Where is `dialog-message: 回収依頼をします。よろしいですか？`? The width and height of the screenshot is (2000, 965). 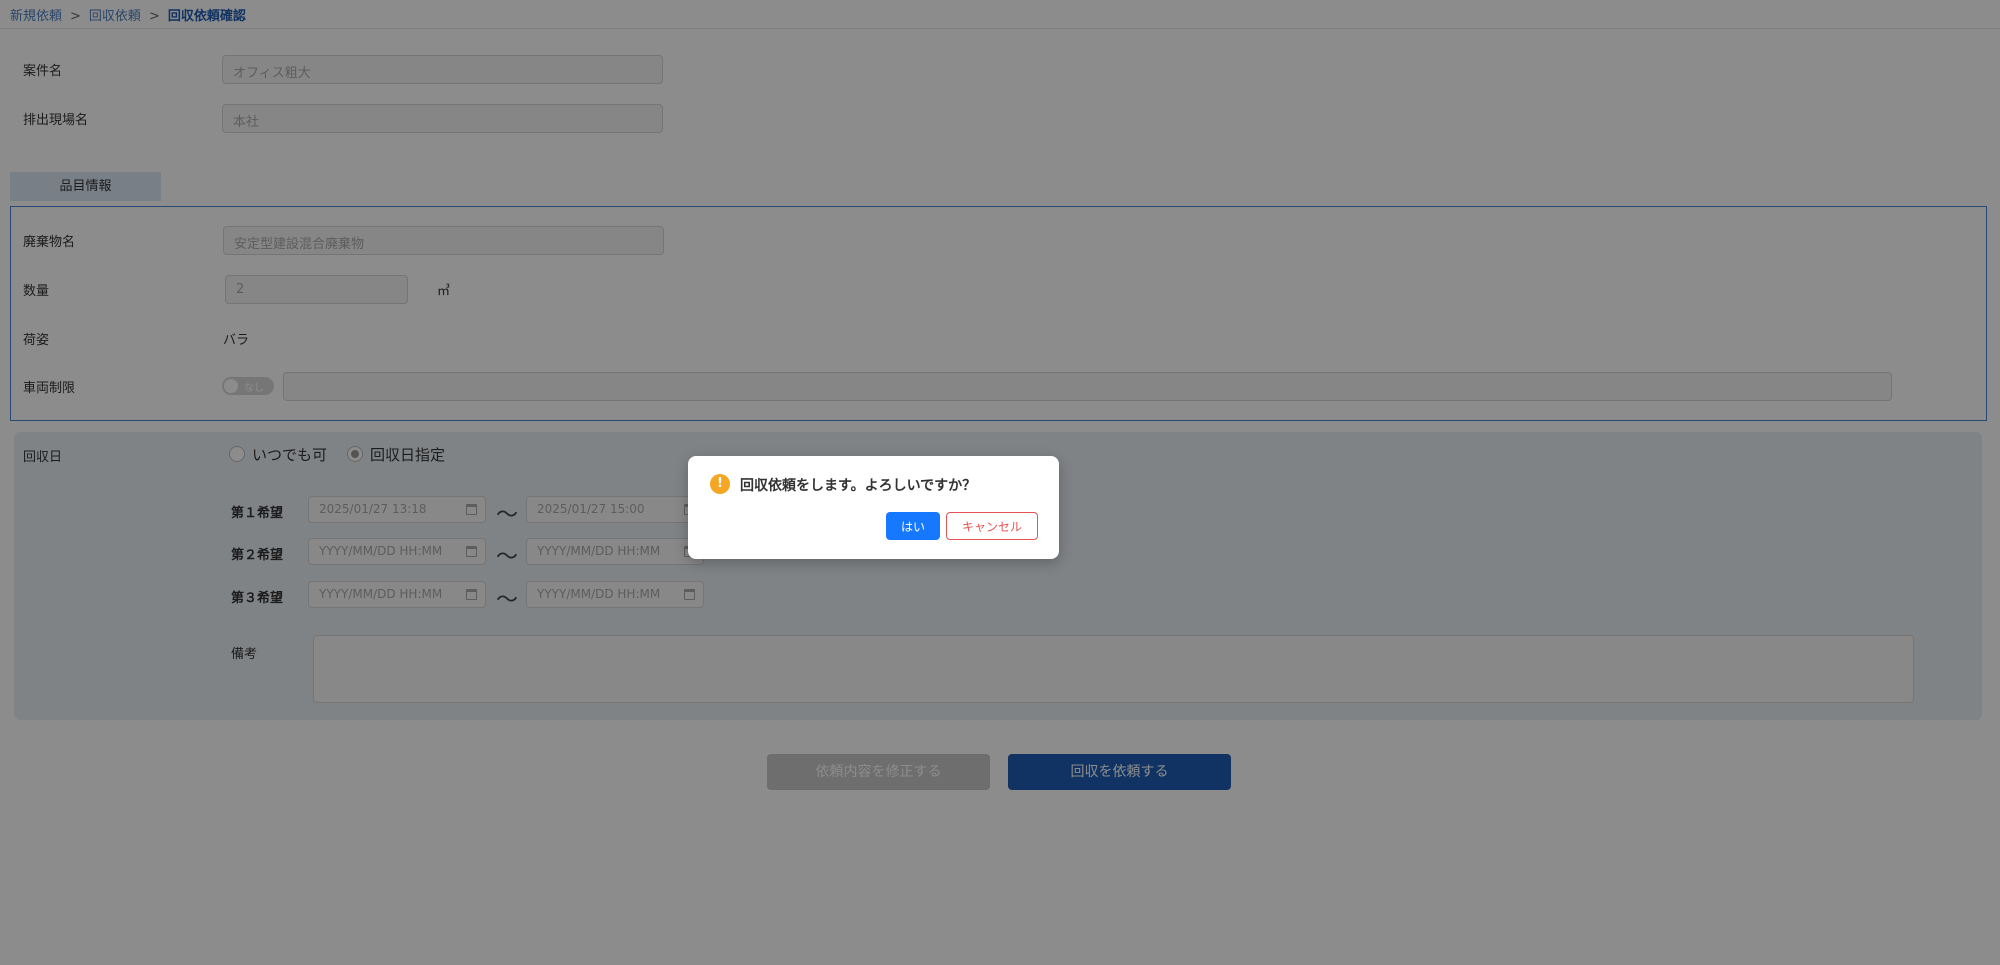
dialog-message: 回収依頼をします。よろしいですか？ is located at coordinates (858, 486).